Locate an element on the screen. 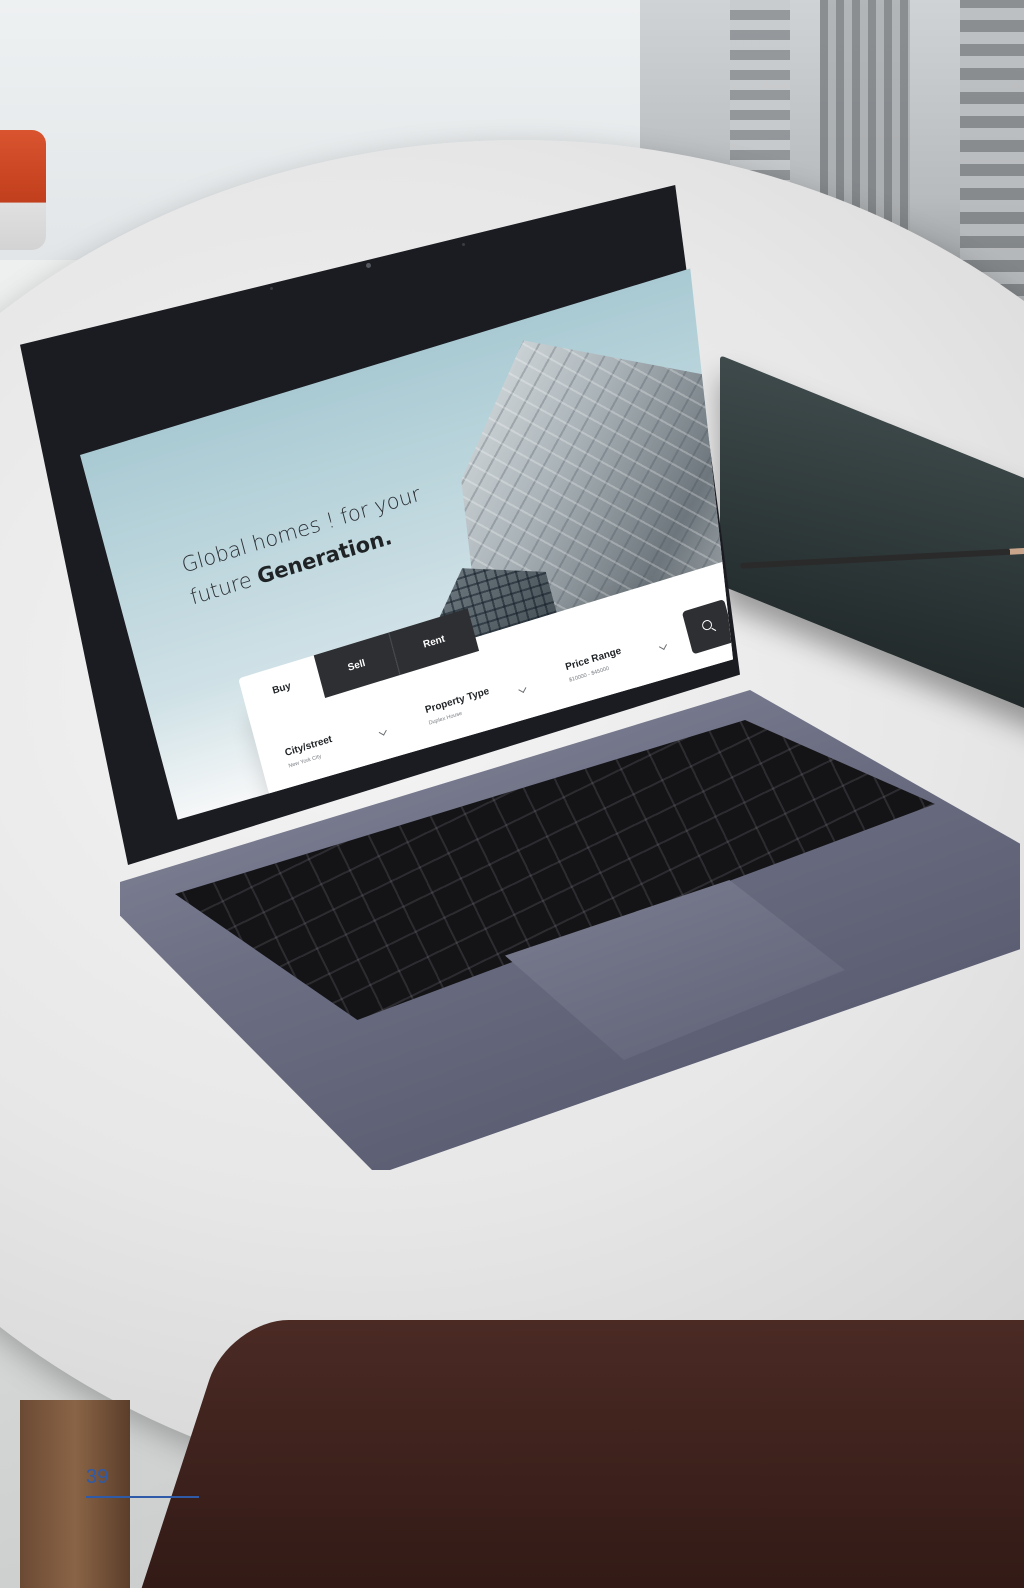 This screenshot has height=1588, width=1024. search-icon is located at coordinates (707, 625).